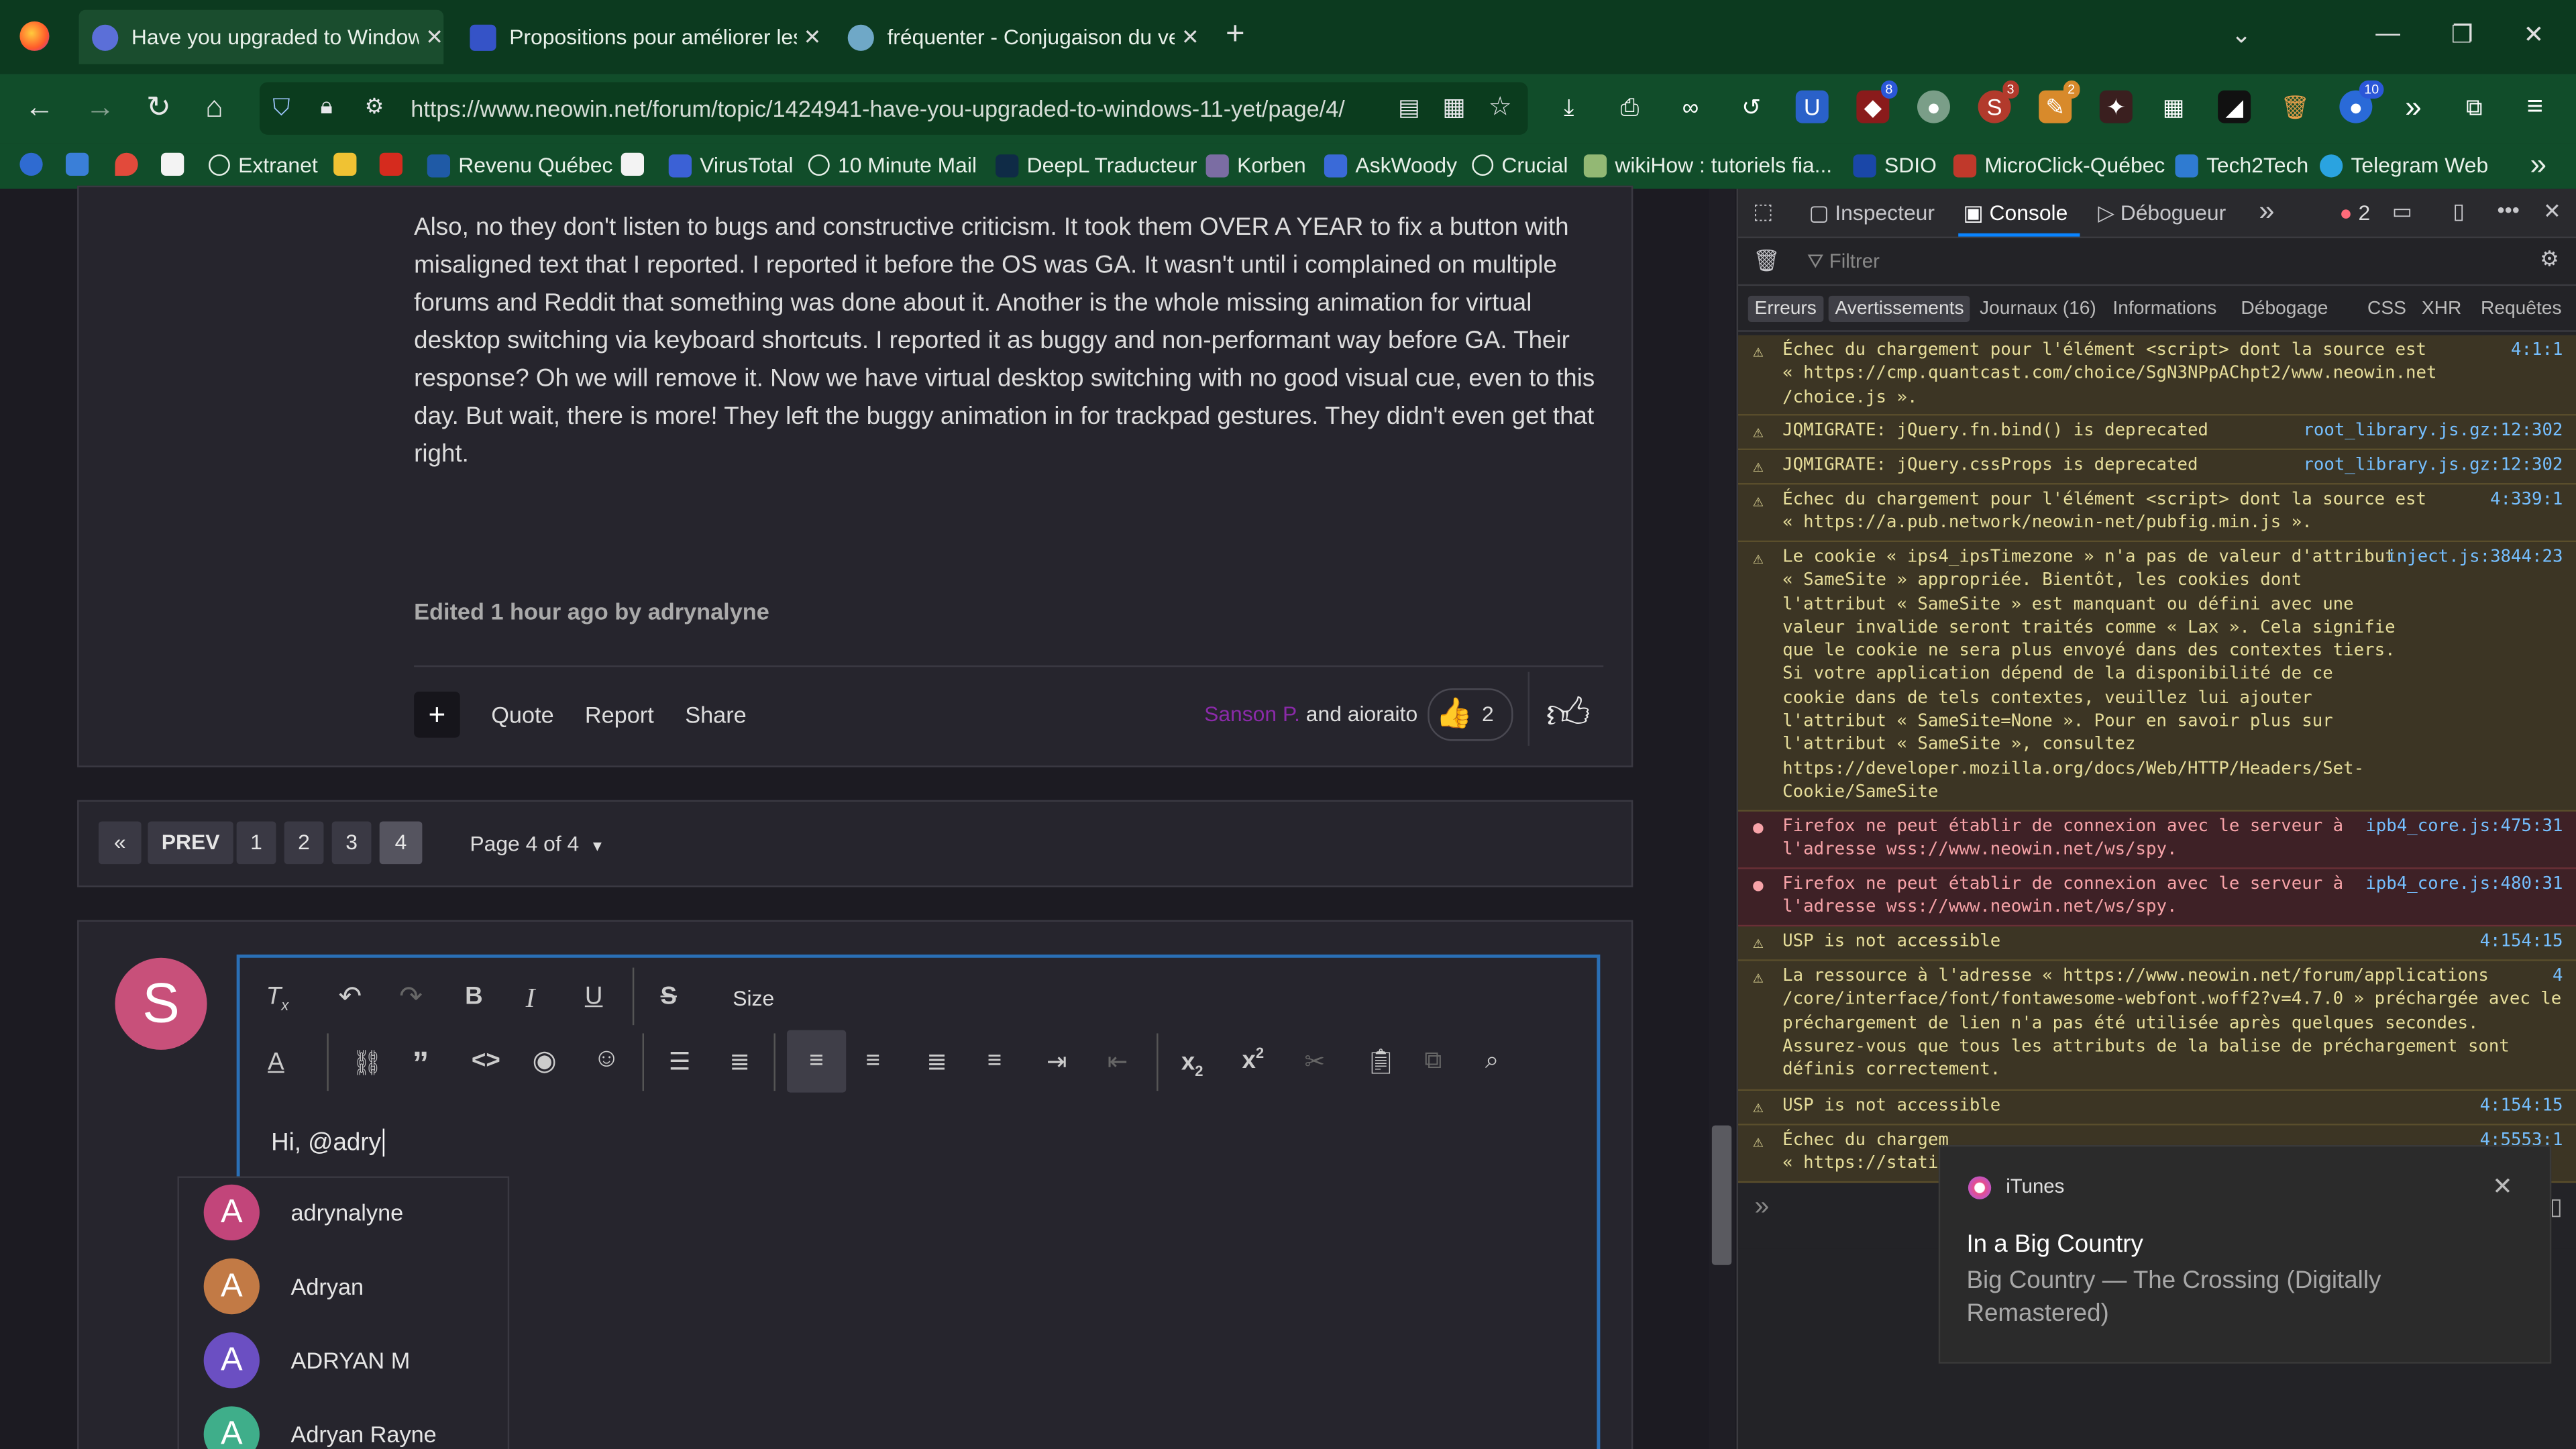 This screenshot has width=2576, height=1449. What do you see at coordinates (2164, 309) in the screenshot?
I see `filter-info-toggle: Informations` at bounding box center [2164, 309].